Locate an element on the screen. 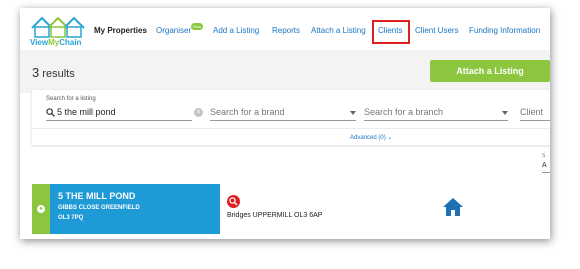 Image resolution: width=580 pixels, height=269 pixels. clients-highlight-box is located at coordinates (391, 32).